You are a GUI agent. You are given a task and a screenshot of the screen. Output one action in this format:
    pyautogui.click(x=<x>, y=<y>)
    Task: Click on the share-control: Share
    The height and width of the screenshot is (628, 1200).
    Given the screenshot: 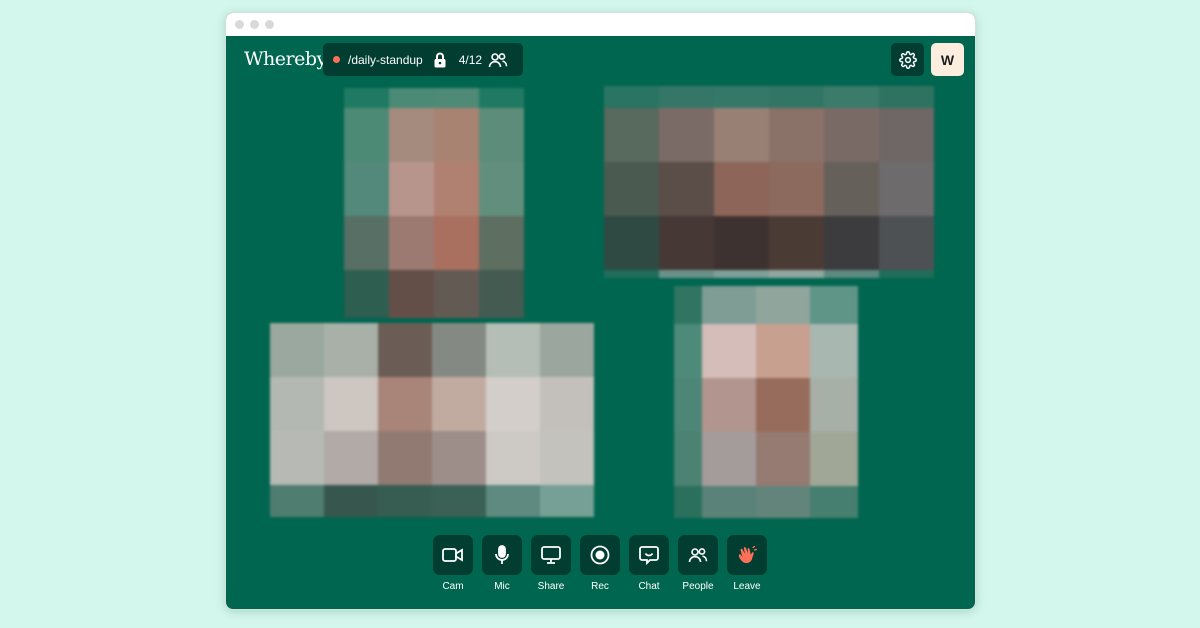 What is the action you would take?
    pyautogui.click(x=551, y=563)
    